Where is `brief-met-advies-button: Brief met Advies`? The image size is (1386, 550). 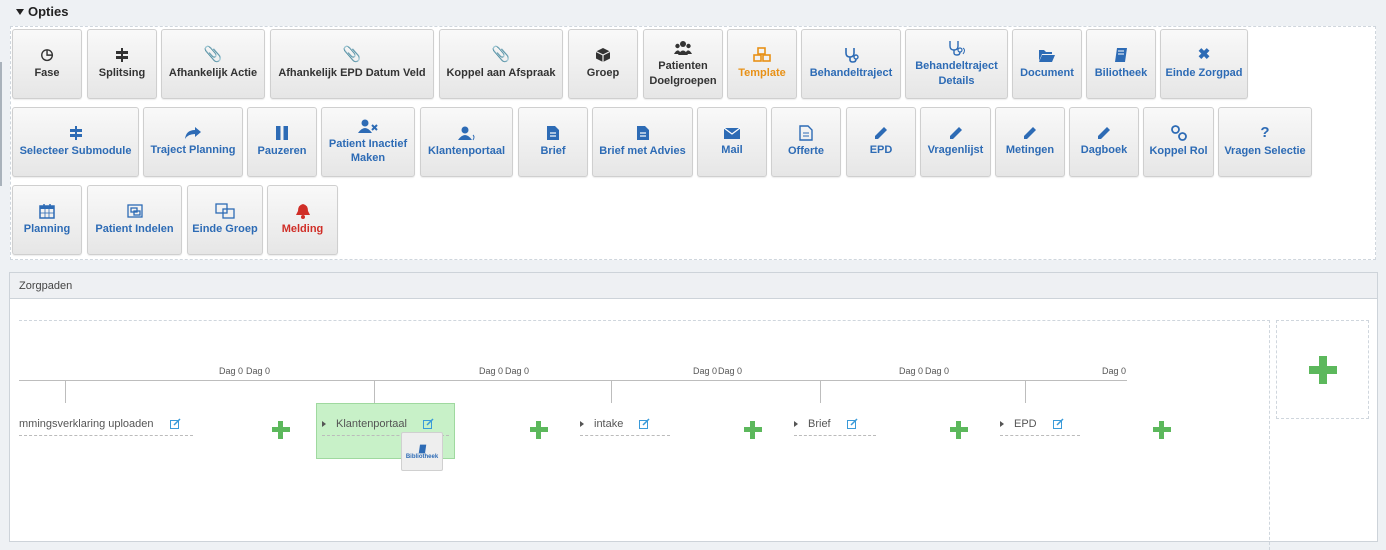 brief-met-advies-button: Brief met Advies is located at coordinates (642, 142).